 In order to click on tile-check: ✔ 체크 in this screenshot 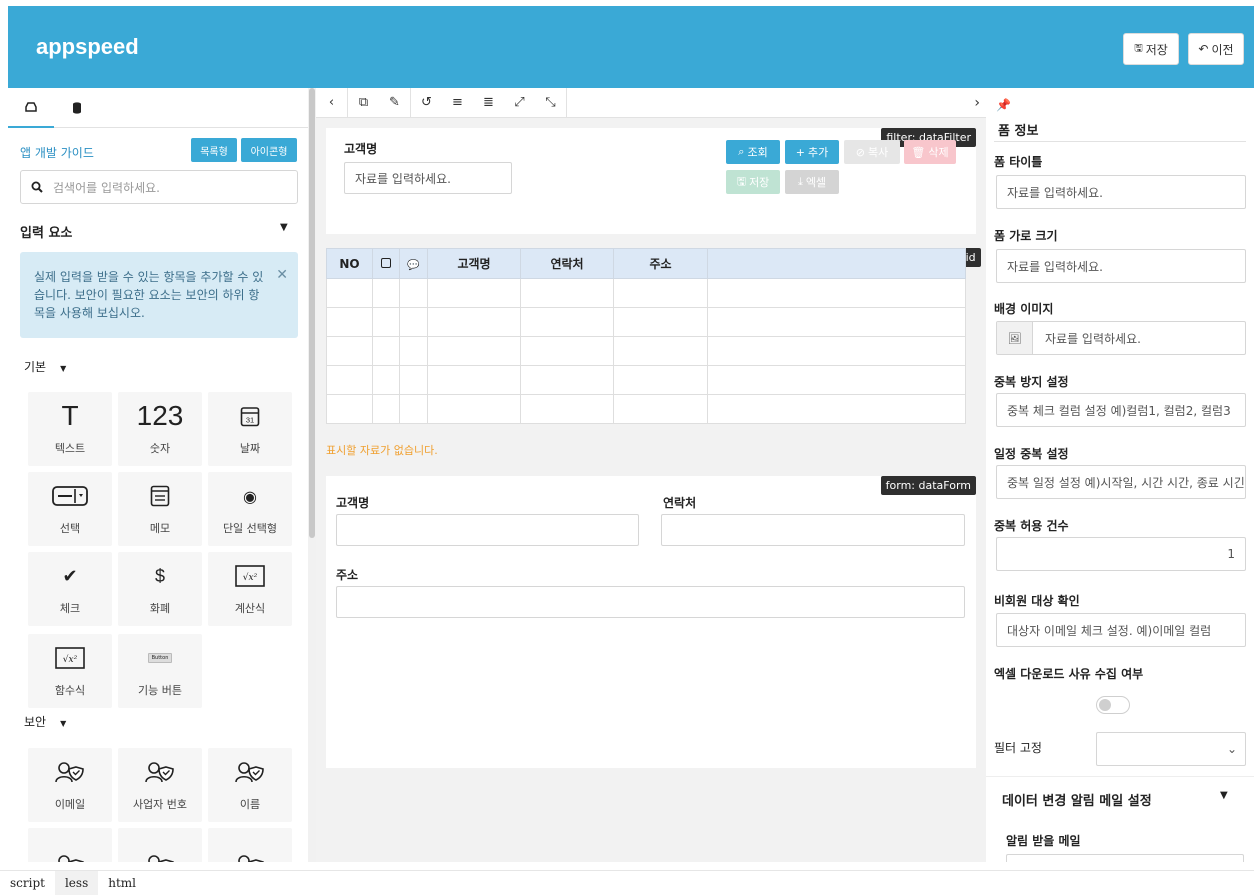, I will do `click(70, 589)`.